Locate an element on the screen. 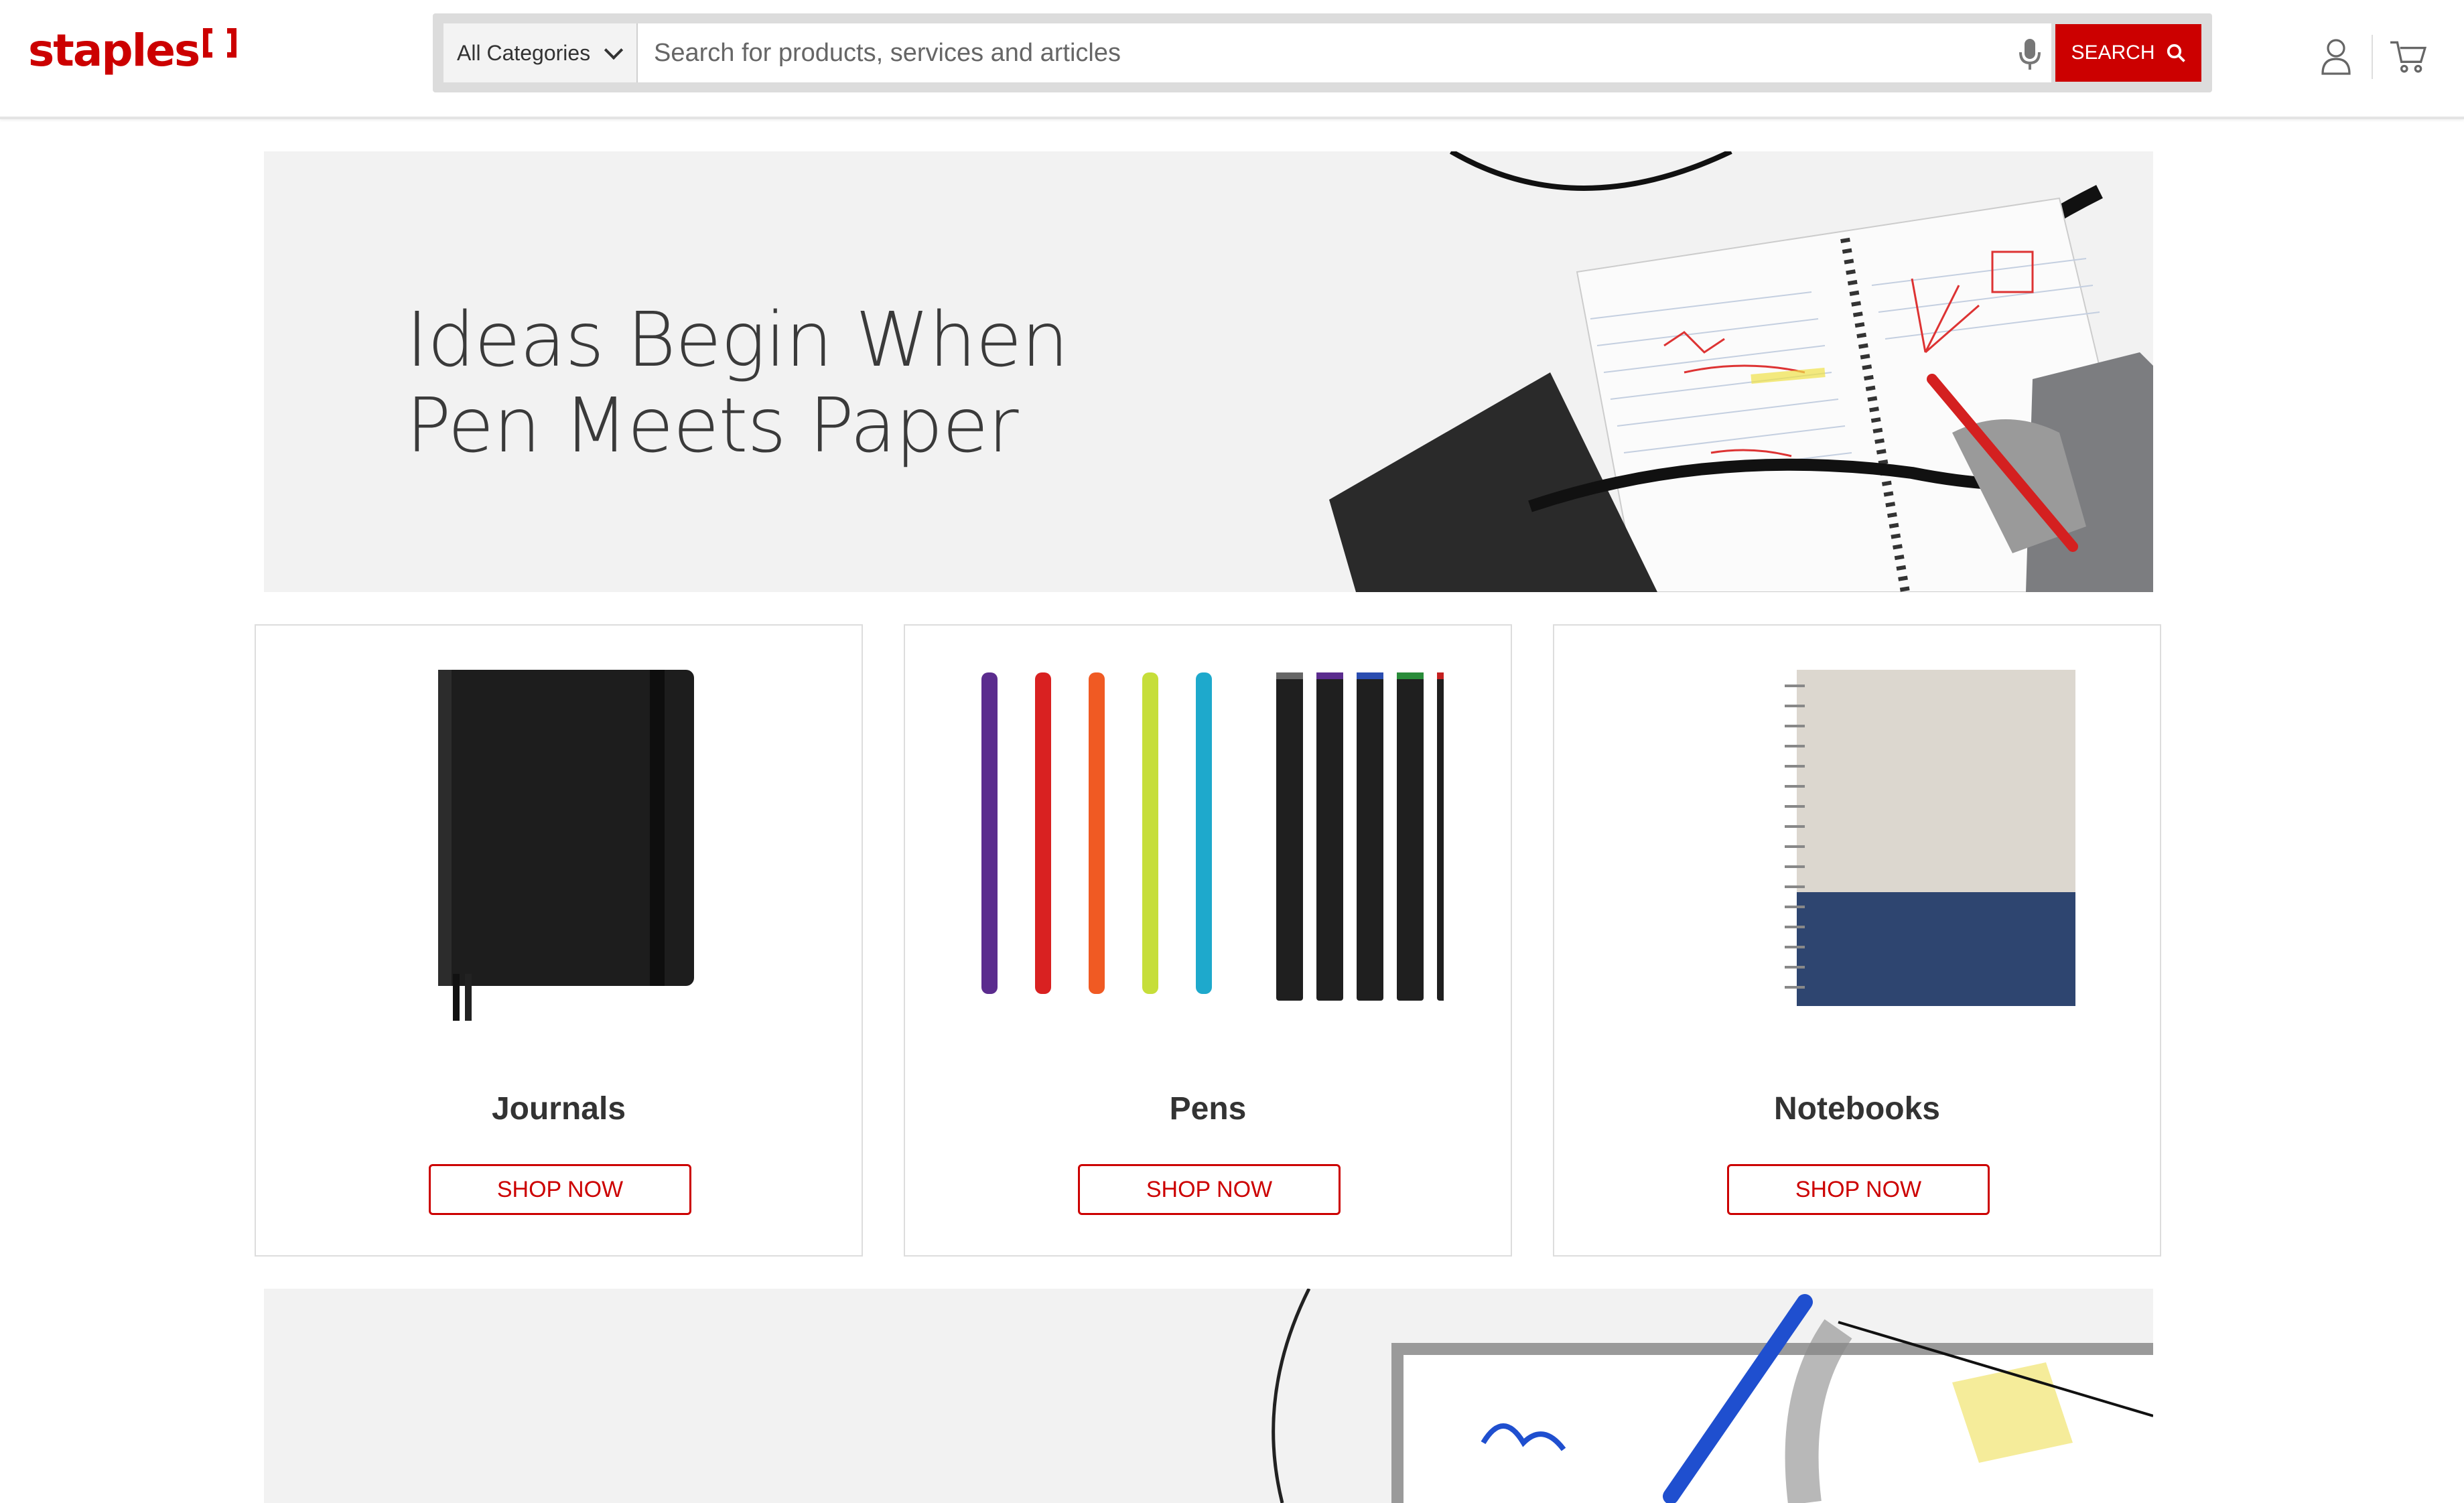 The height and width of the screenshot is (1503, 2464). account-icon is located at coordinates (2336, 56).